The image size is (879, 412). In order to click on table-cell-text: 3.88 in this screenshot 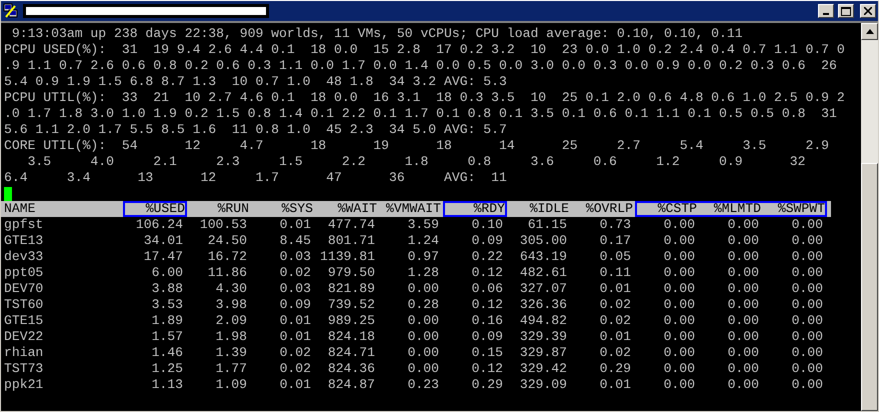, I will do `click(167, 289)`.